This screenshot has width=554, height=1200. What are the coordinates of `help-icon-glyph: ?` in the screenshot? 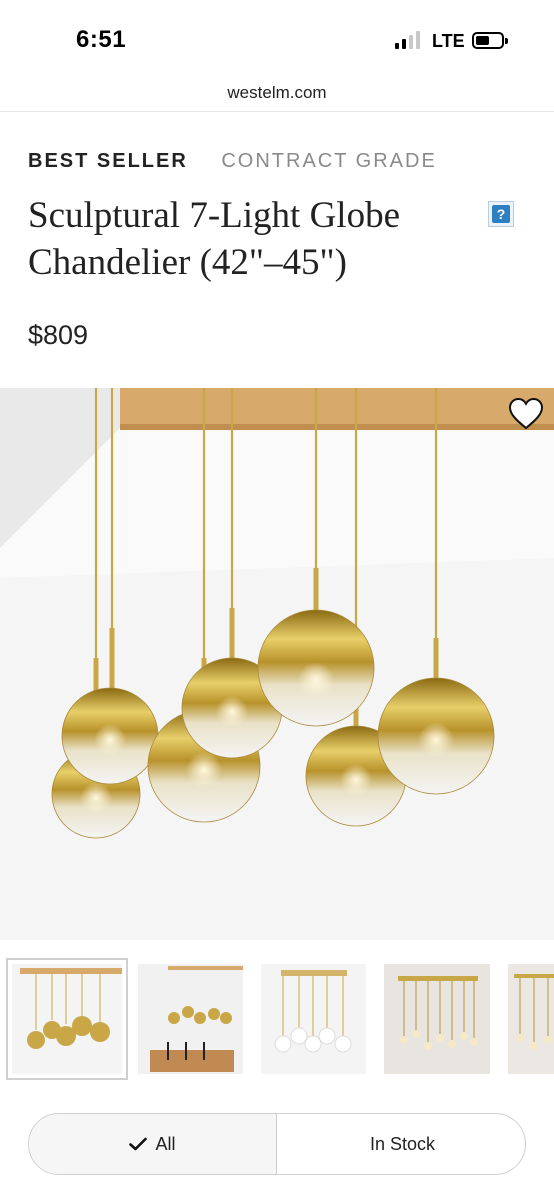 It's located at (501, 214).